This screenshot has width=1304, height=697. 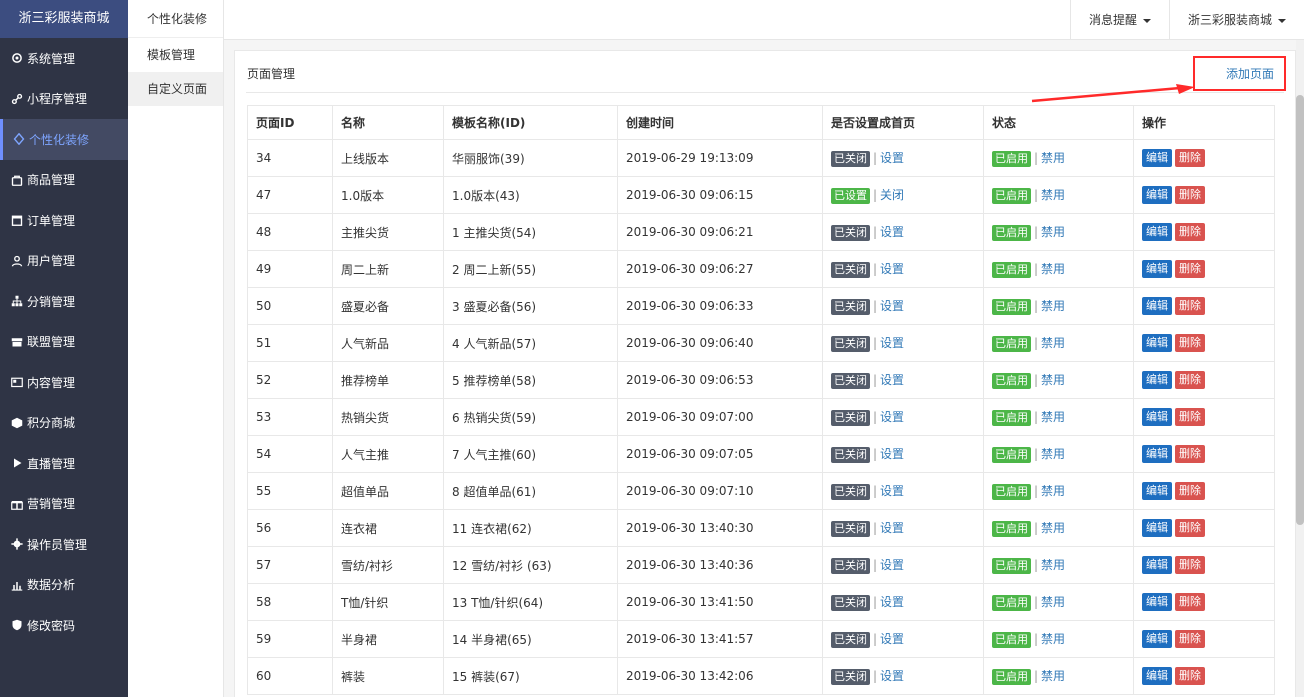 I want to click on sidebar-item: 积分商城, so click(x=64, y=423).